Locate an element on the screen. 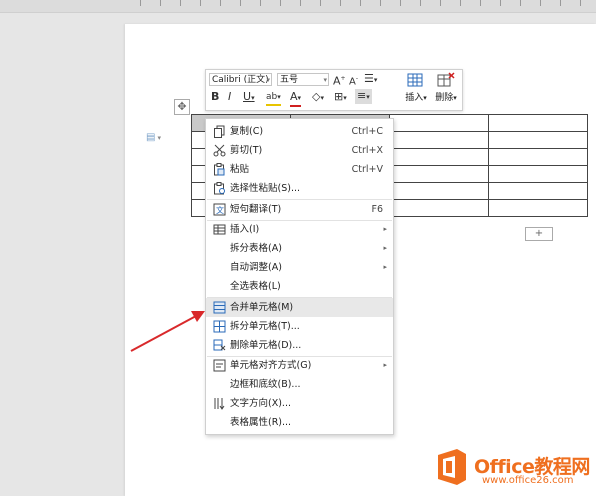 The image size is (596, 496). menu-item-copy: 复制(C) Ctrl+C is located at coordinates (299, 131).